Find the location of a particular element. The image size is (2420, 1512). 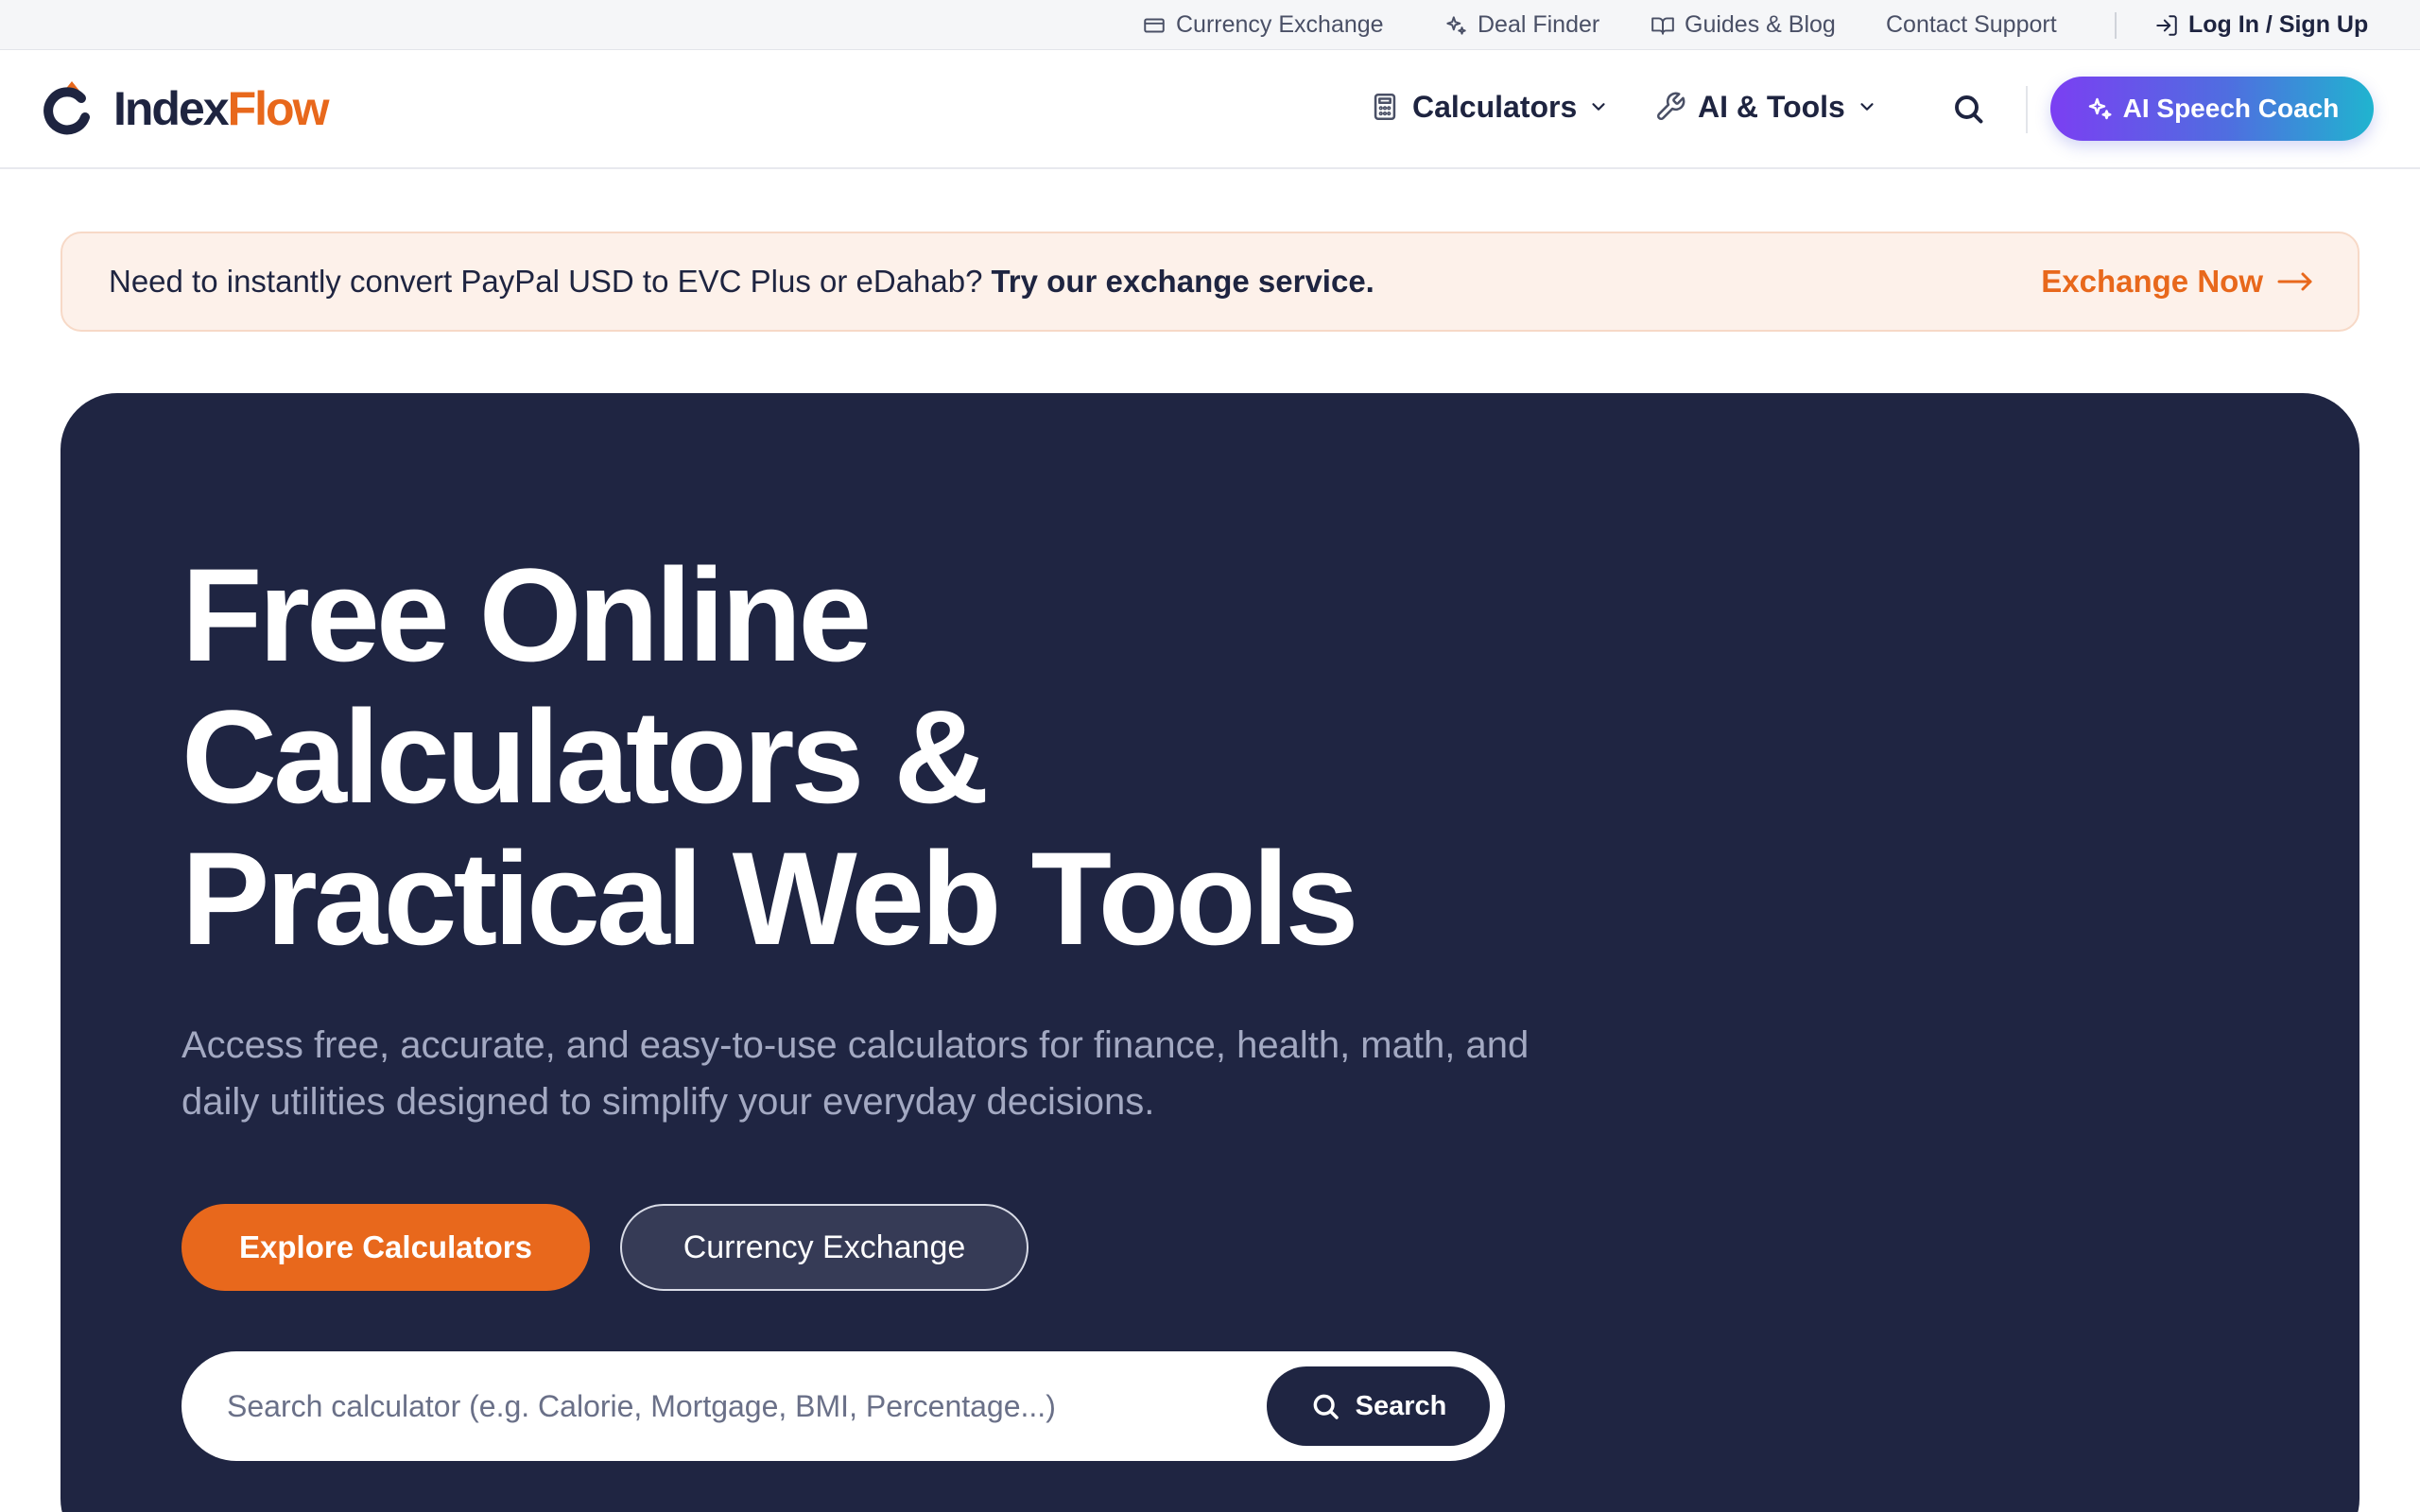

nav-ai-tools-dropdown: AI & Tools is located at coordinates (1765, 106).